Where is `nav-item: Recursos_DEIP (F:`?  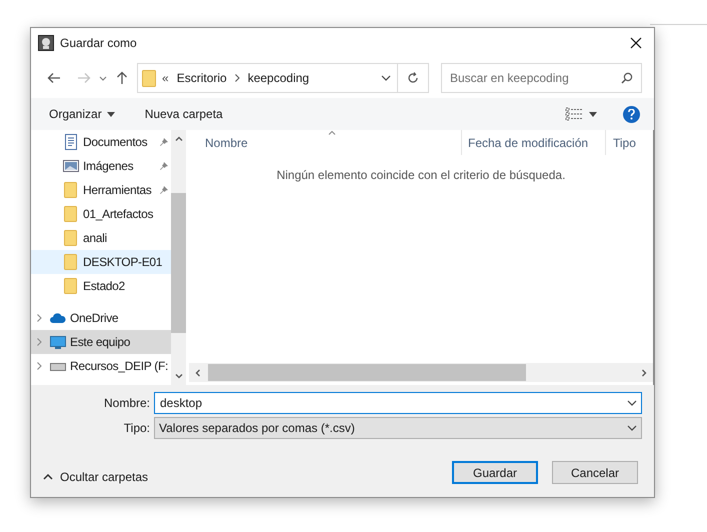
nav-item: Recursos_DEIP (F: is located at coordinates (101, 366).